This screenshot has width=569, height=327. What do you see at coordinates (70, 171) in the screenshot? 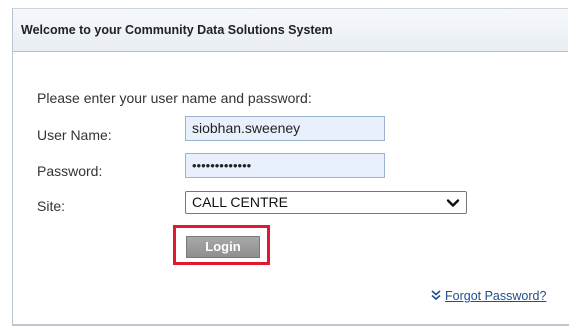
I see `password-label: Password:` at bounding box center [70, 171].